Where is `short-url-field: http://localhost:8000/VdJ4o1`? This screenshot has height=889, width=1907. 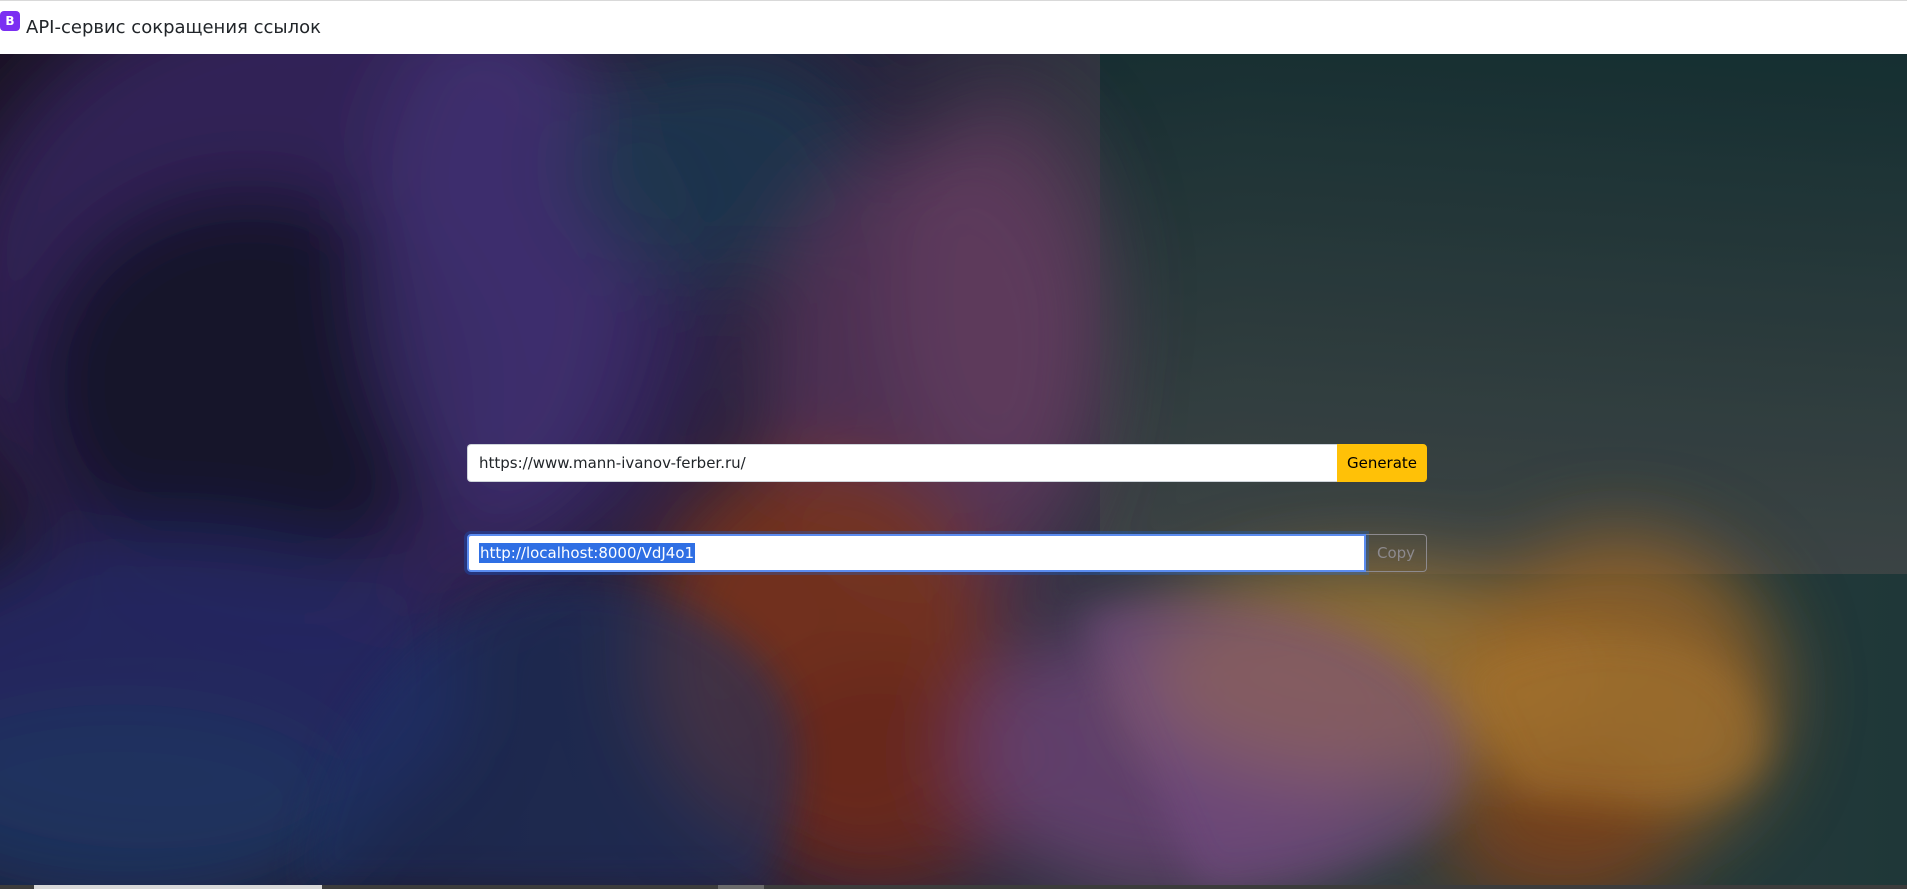 short-url-field: http://localhost:8000/VdJ4o1 is located at coordinates (916, 553).